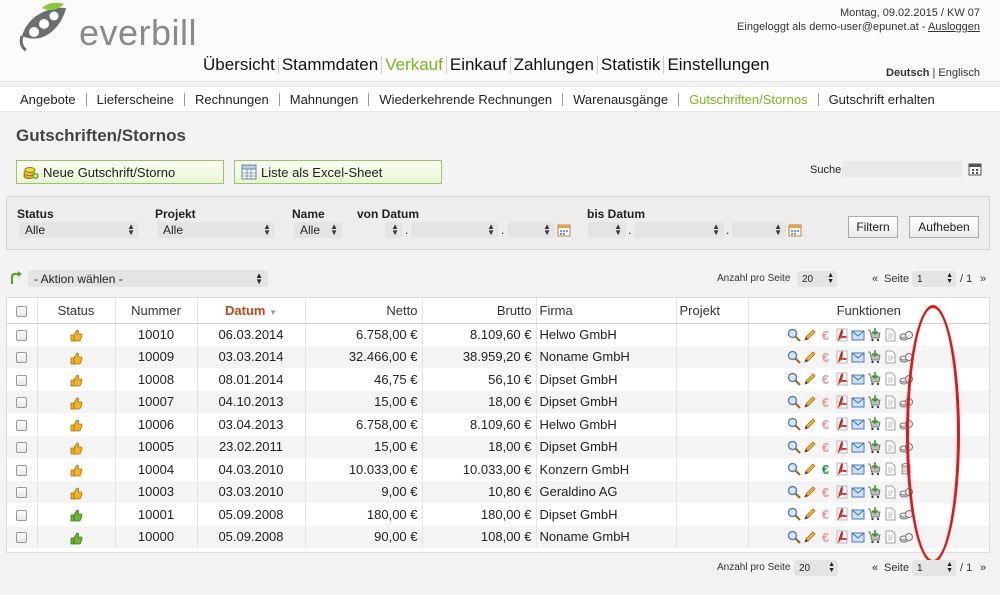 The height and width of the screenshot is (595, 1000). What do you see at coordinates (795, 230) in the screenshot?
I see `to-calendar-icon` at bounding box center [795, 230].